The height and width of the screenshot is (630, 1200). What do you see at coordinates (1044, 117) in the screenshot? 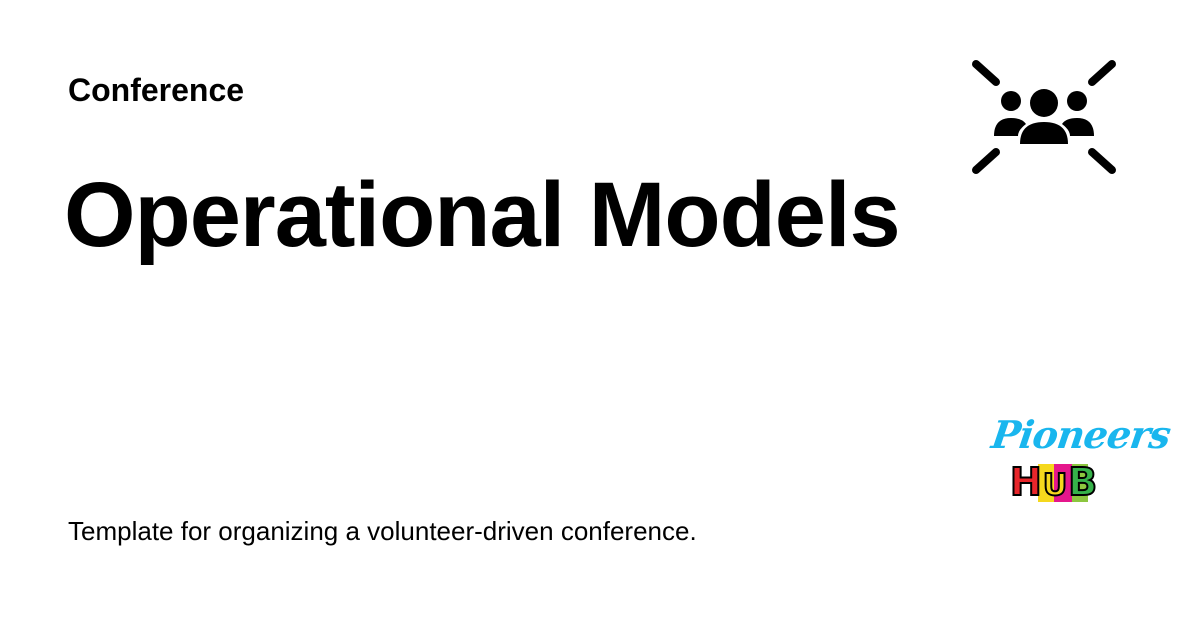
I see `group-focus-icon` at bounding box center [1044, 117].